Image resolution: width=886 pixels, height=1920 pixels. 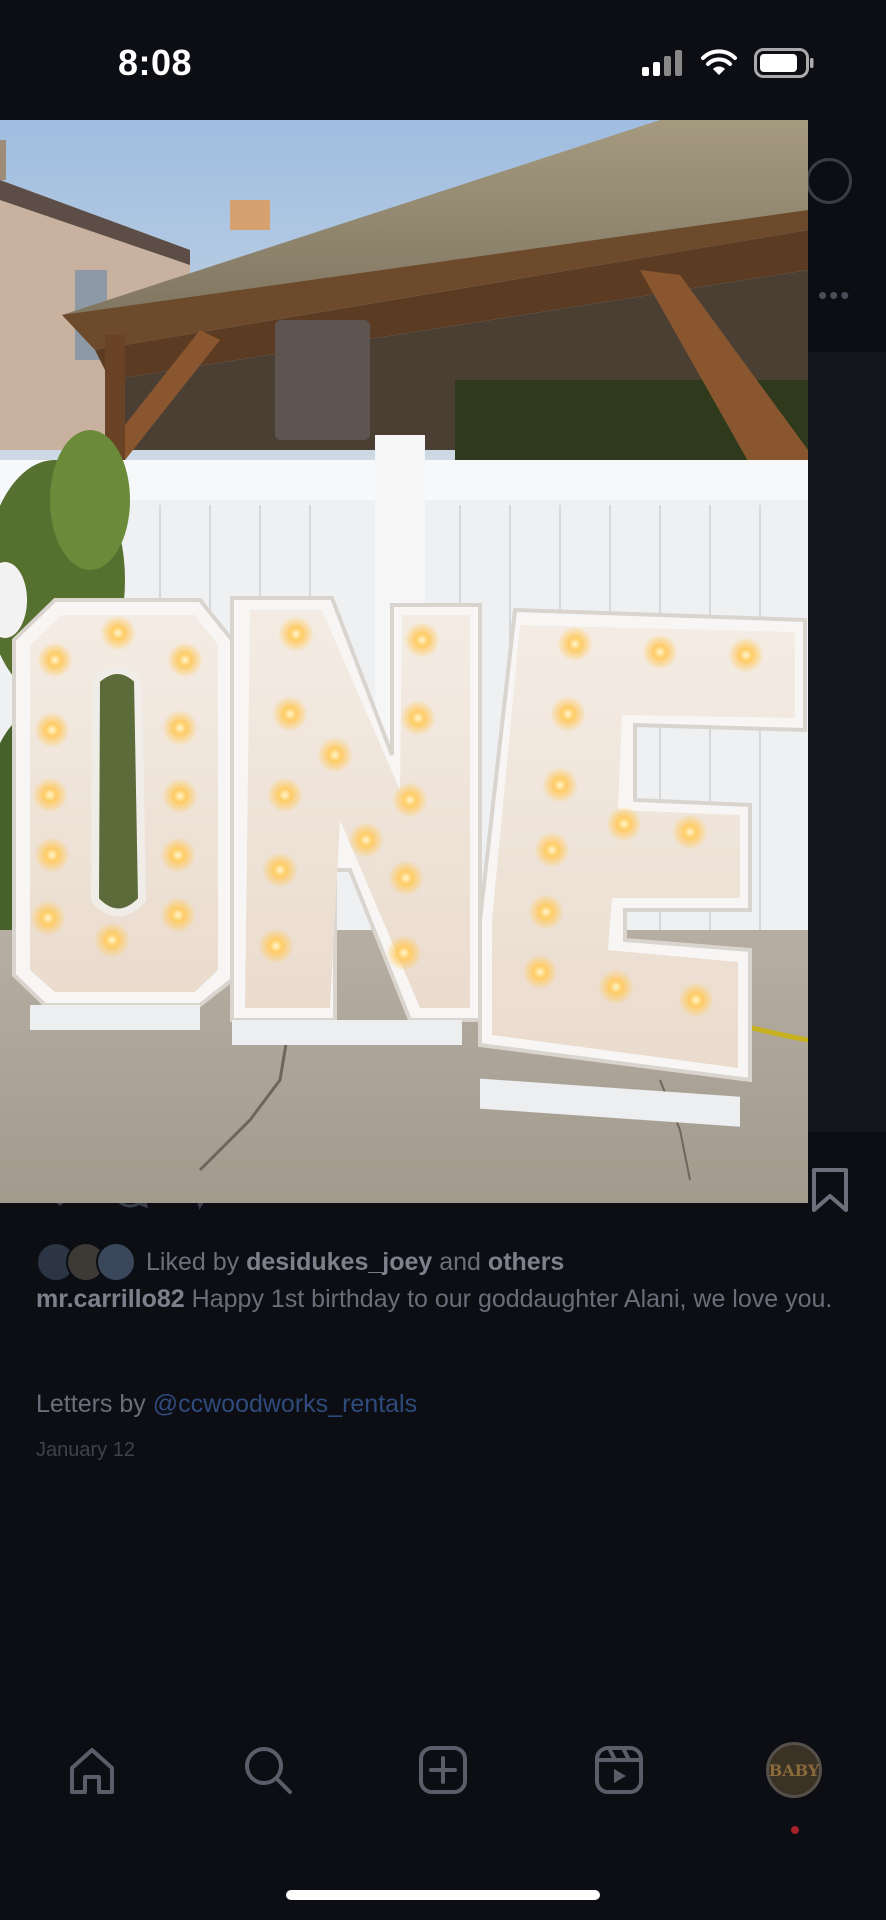 I want to click on credit-prefix: Letters by, so click(x=91, y=1404).